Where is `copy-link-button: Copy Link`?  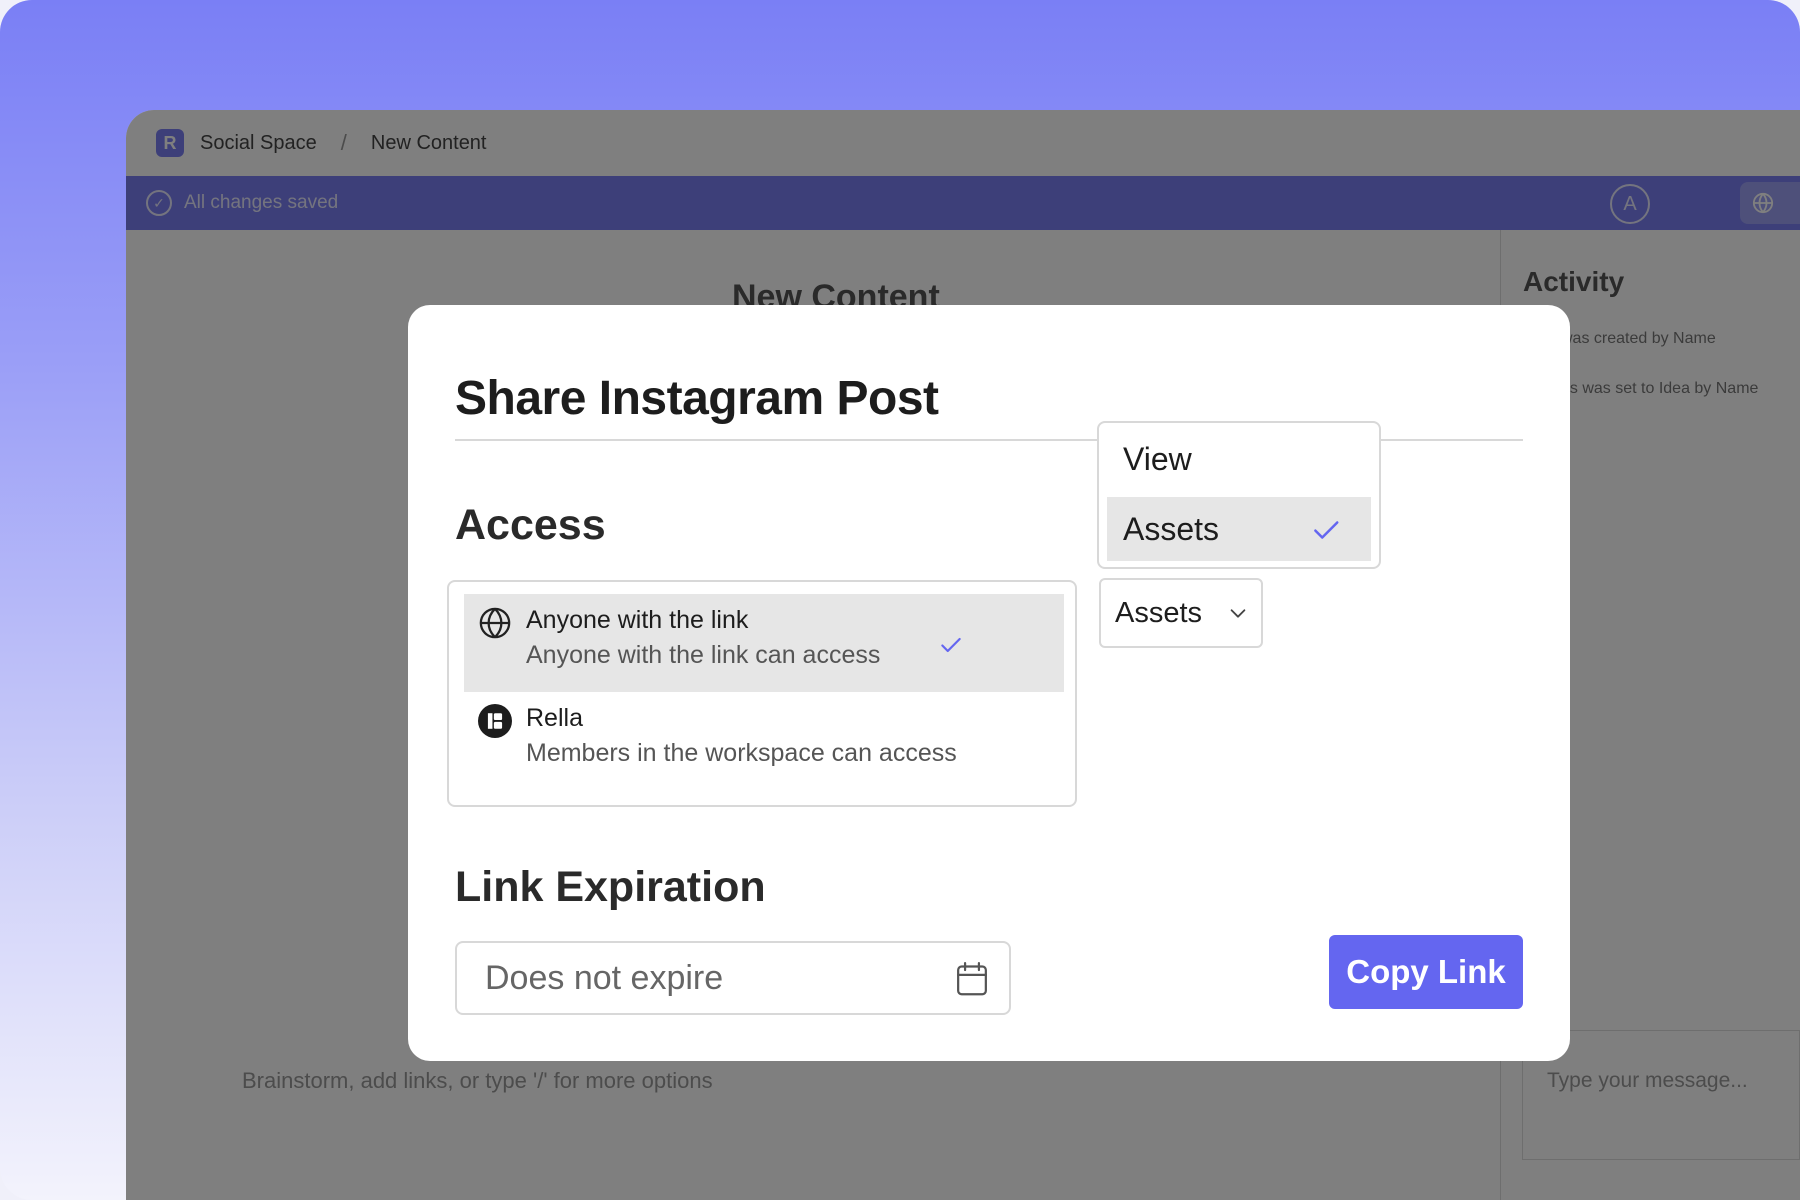 copy-link-button: Copy Link is located at coordinates (1426, 972).